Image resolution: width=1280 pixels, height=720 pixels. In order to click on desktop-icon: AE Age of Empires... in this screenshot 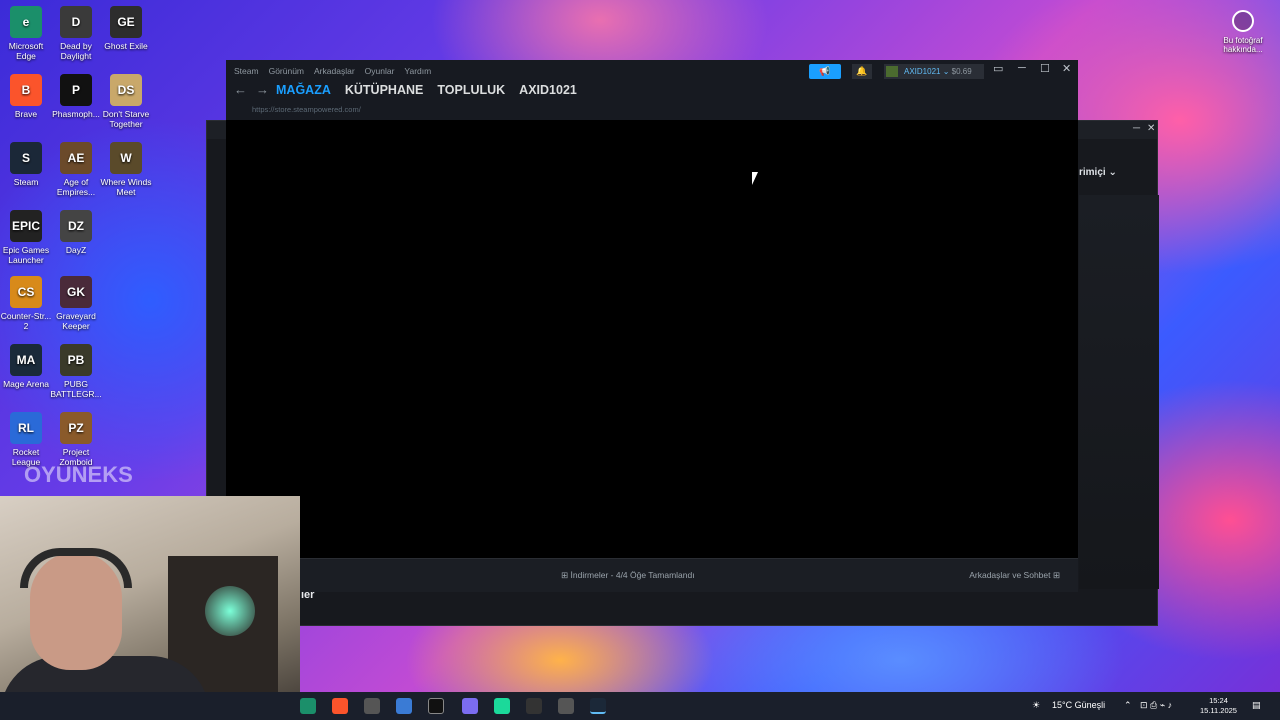, I will do `click(76, 169)`.